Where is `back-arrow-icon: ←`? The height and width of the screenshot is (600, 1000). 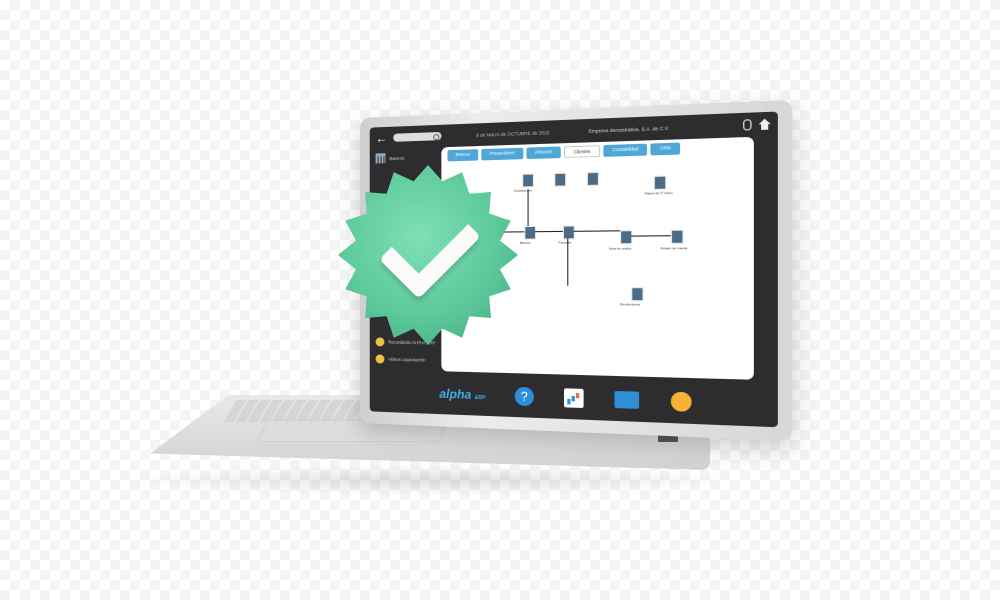 back-arrow-icon: ← is located at coordinates (382, 138).